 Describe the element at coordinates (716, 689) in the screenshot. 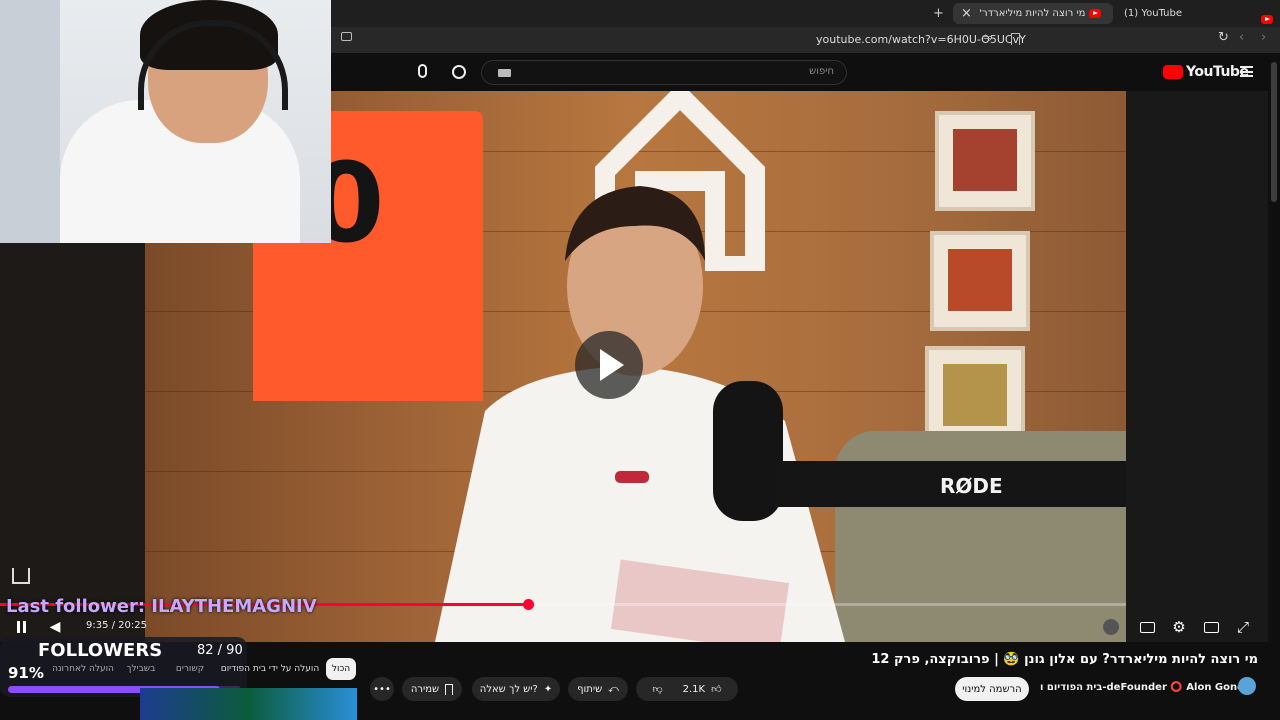

I see `like-icon: 👍︎` at that location.